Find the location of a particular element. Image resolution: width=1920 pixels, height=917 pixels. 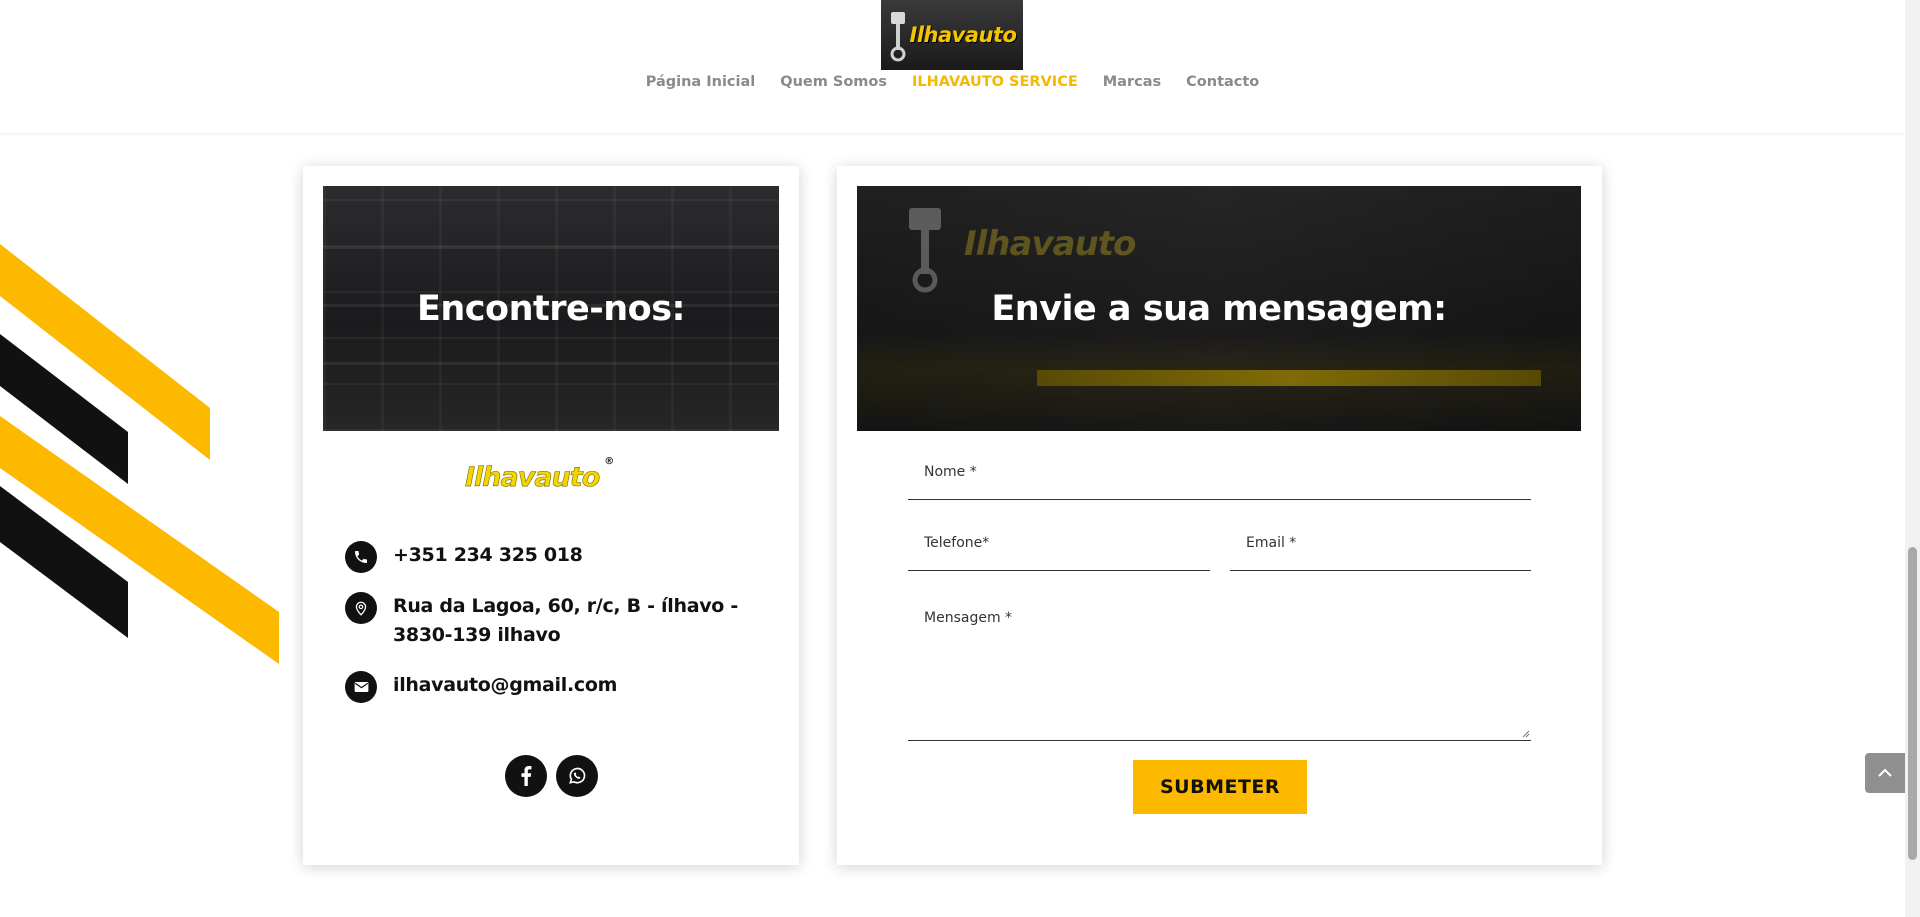

nav-item-ilhavauto-service: ILHAVAUTO SERVICE is located at coordinates (995, 82).